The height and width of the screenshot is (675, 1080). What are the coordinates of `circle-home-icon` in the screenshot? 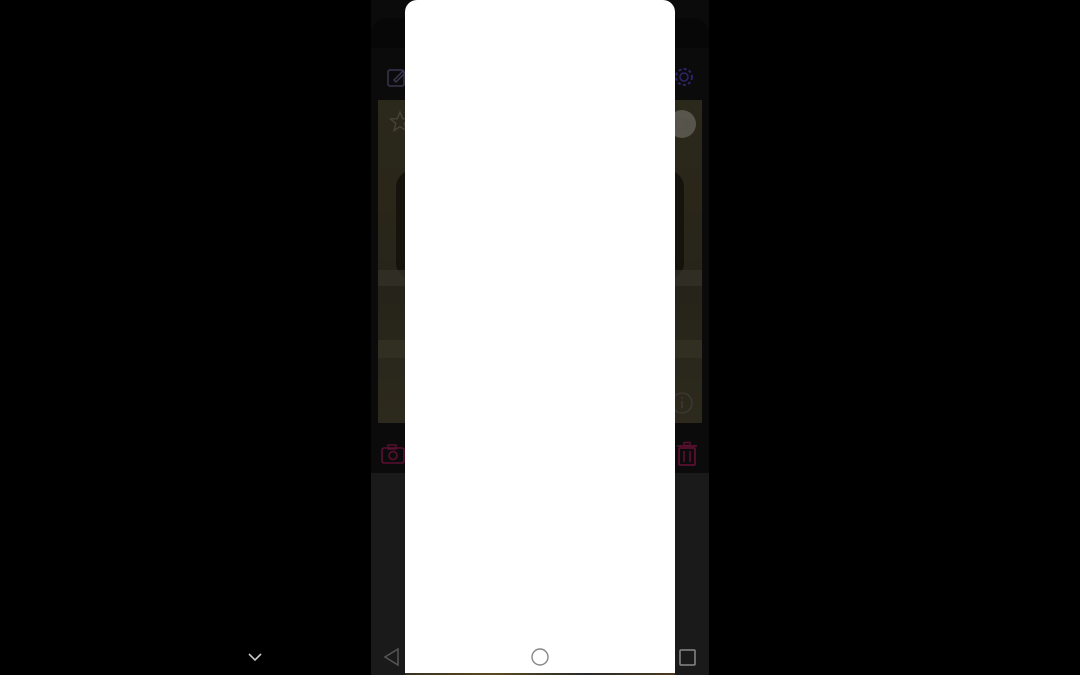 It's located at (540, 657).